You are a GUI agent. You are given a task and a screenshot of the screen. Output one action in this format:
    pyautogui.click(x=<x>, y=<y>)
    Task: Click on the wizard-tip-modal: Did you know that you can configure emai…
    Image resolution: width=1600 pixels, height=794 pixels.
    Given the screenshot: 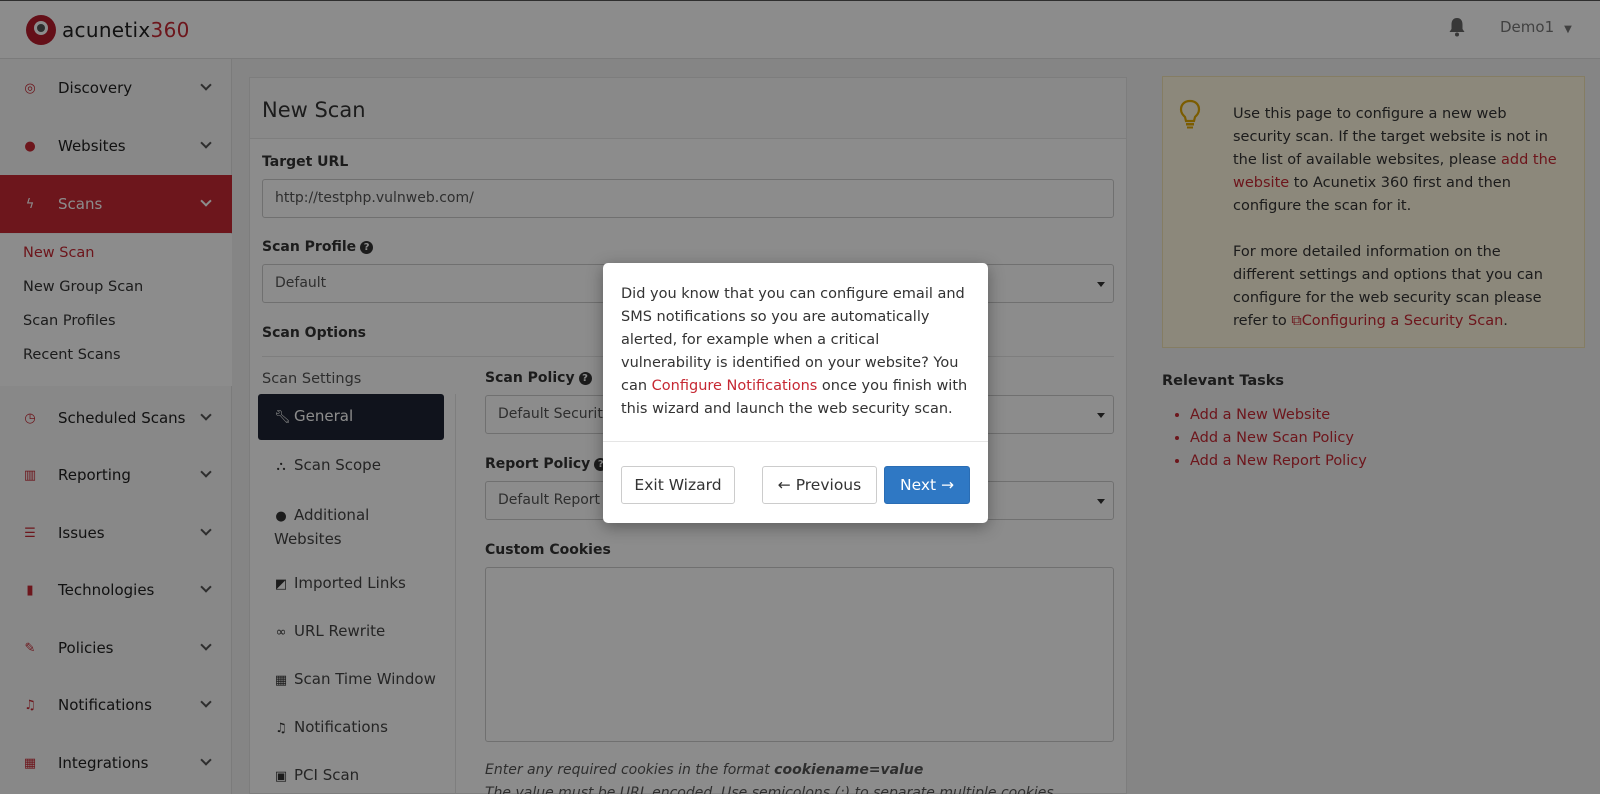 What is the action you would take?
    pyautogui.click(x=795, y=393)
    